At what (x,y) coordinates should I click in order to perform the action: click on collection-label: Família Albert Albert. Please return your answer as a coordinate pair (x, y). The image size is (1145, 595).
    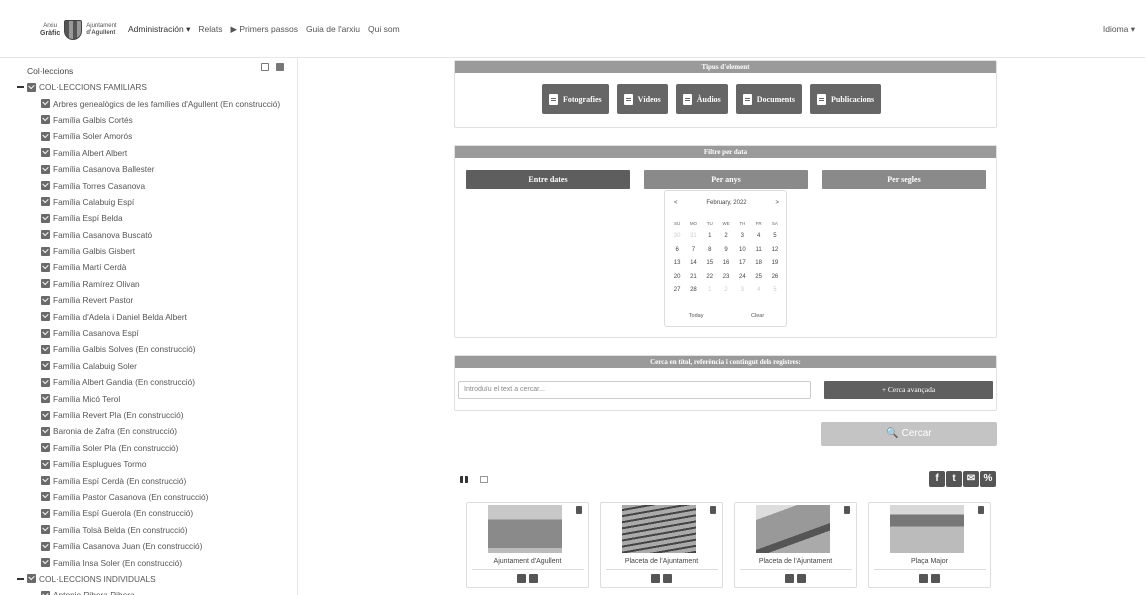
    Looking at the image, I should click on (90, 153).